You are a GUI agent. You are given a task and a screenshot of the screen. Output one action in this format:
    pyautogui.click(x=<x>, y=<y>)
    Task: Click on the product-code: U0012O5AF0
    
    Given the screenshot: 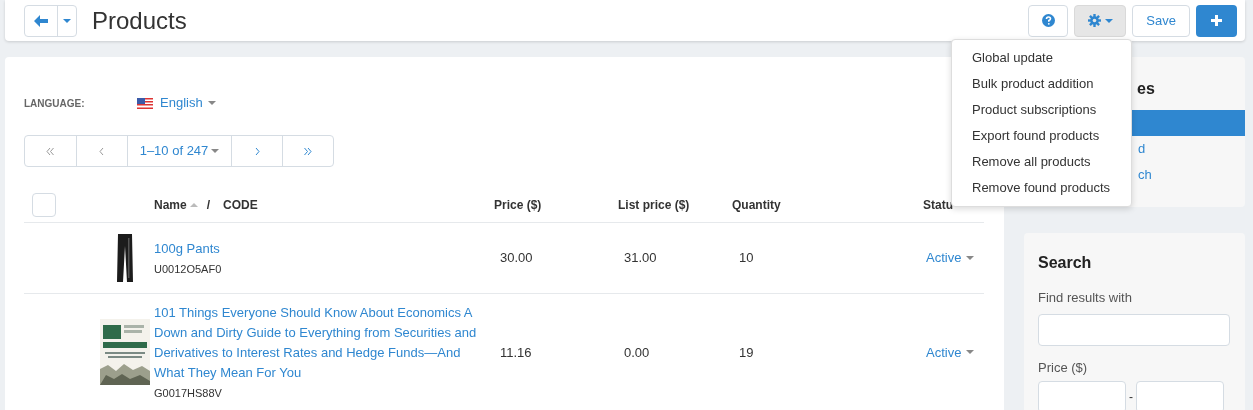 What is the action you would take?
    pyautogui.click(x=188, y=269)
    